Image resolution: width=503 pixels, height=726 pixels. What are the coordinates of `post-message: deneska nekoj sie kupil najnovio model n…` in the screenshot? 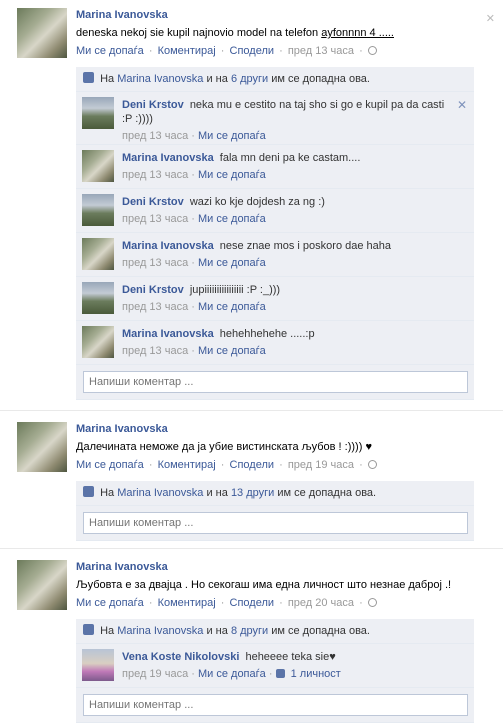 It's located at (289, 33).